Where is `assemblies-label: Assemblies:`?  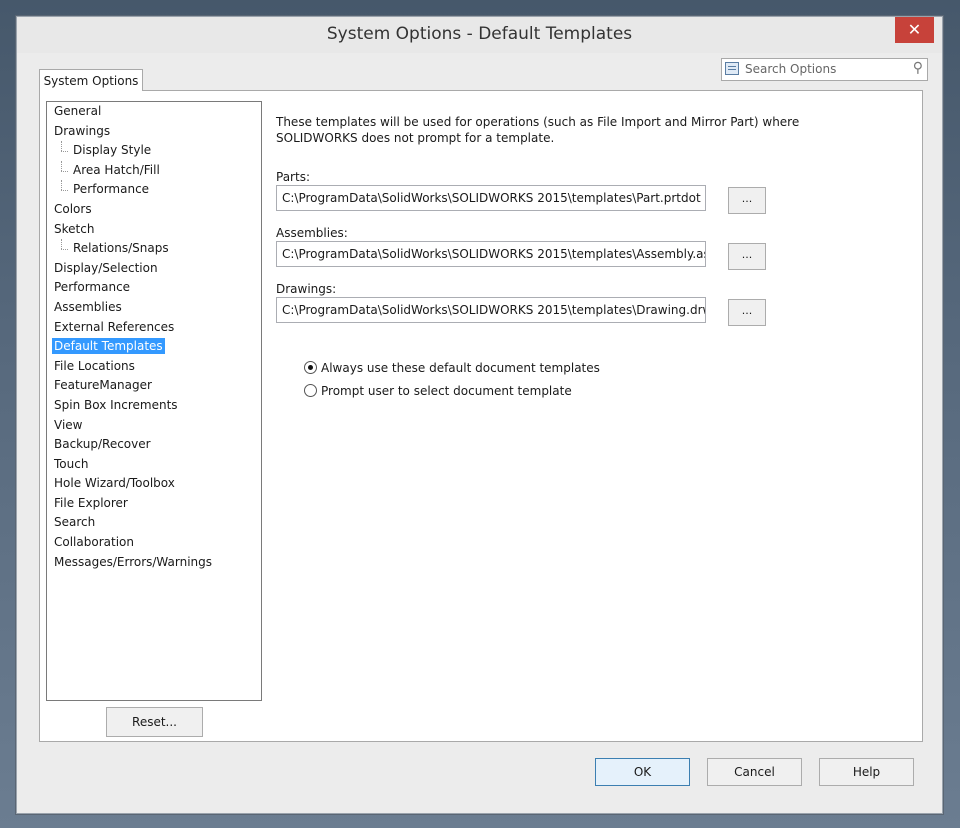 assemblies-label: Assemblies: is located at coordinates (312, 233).